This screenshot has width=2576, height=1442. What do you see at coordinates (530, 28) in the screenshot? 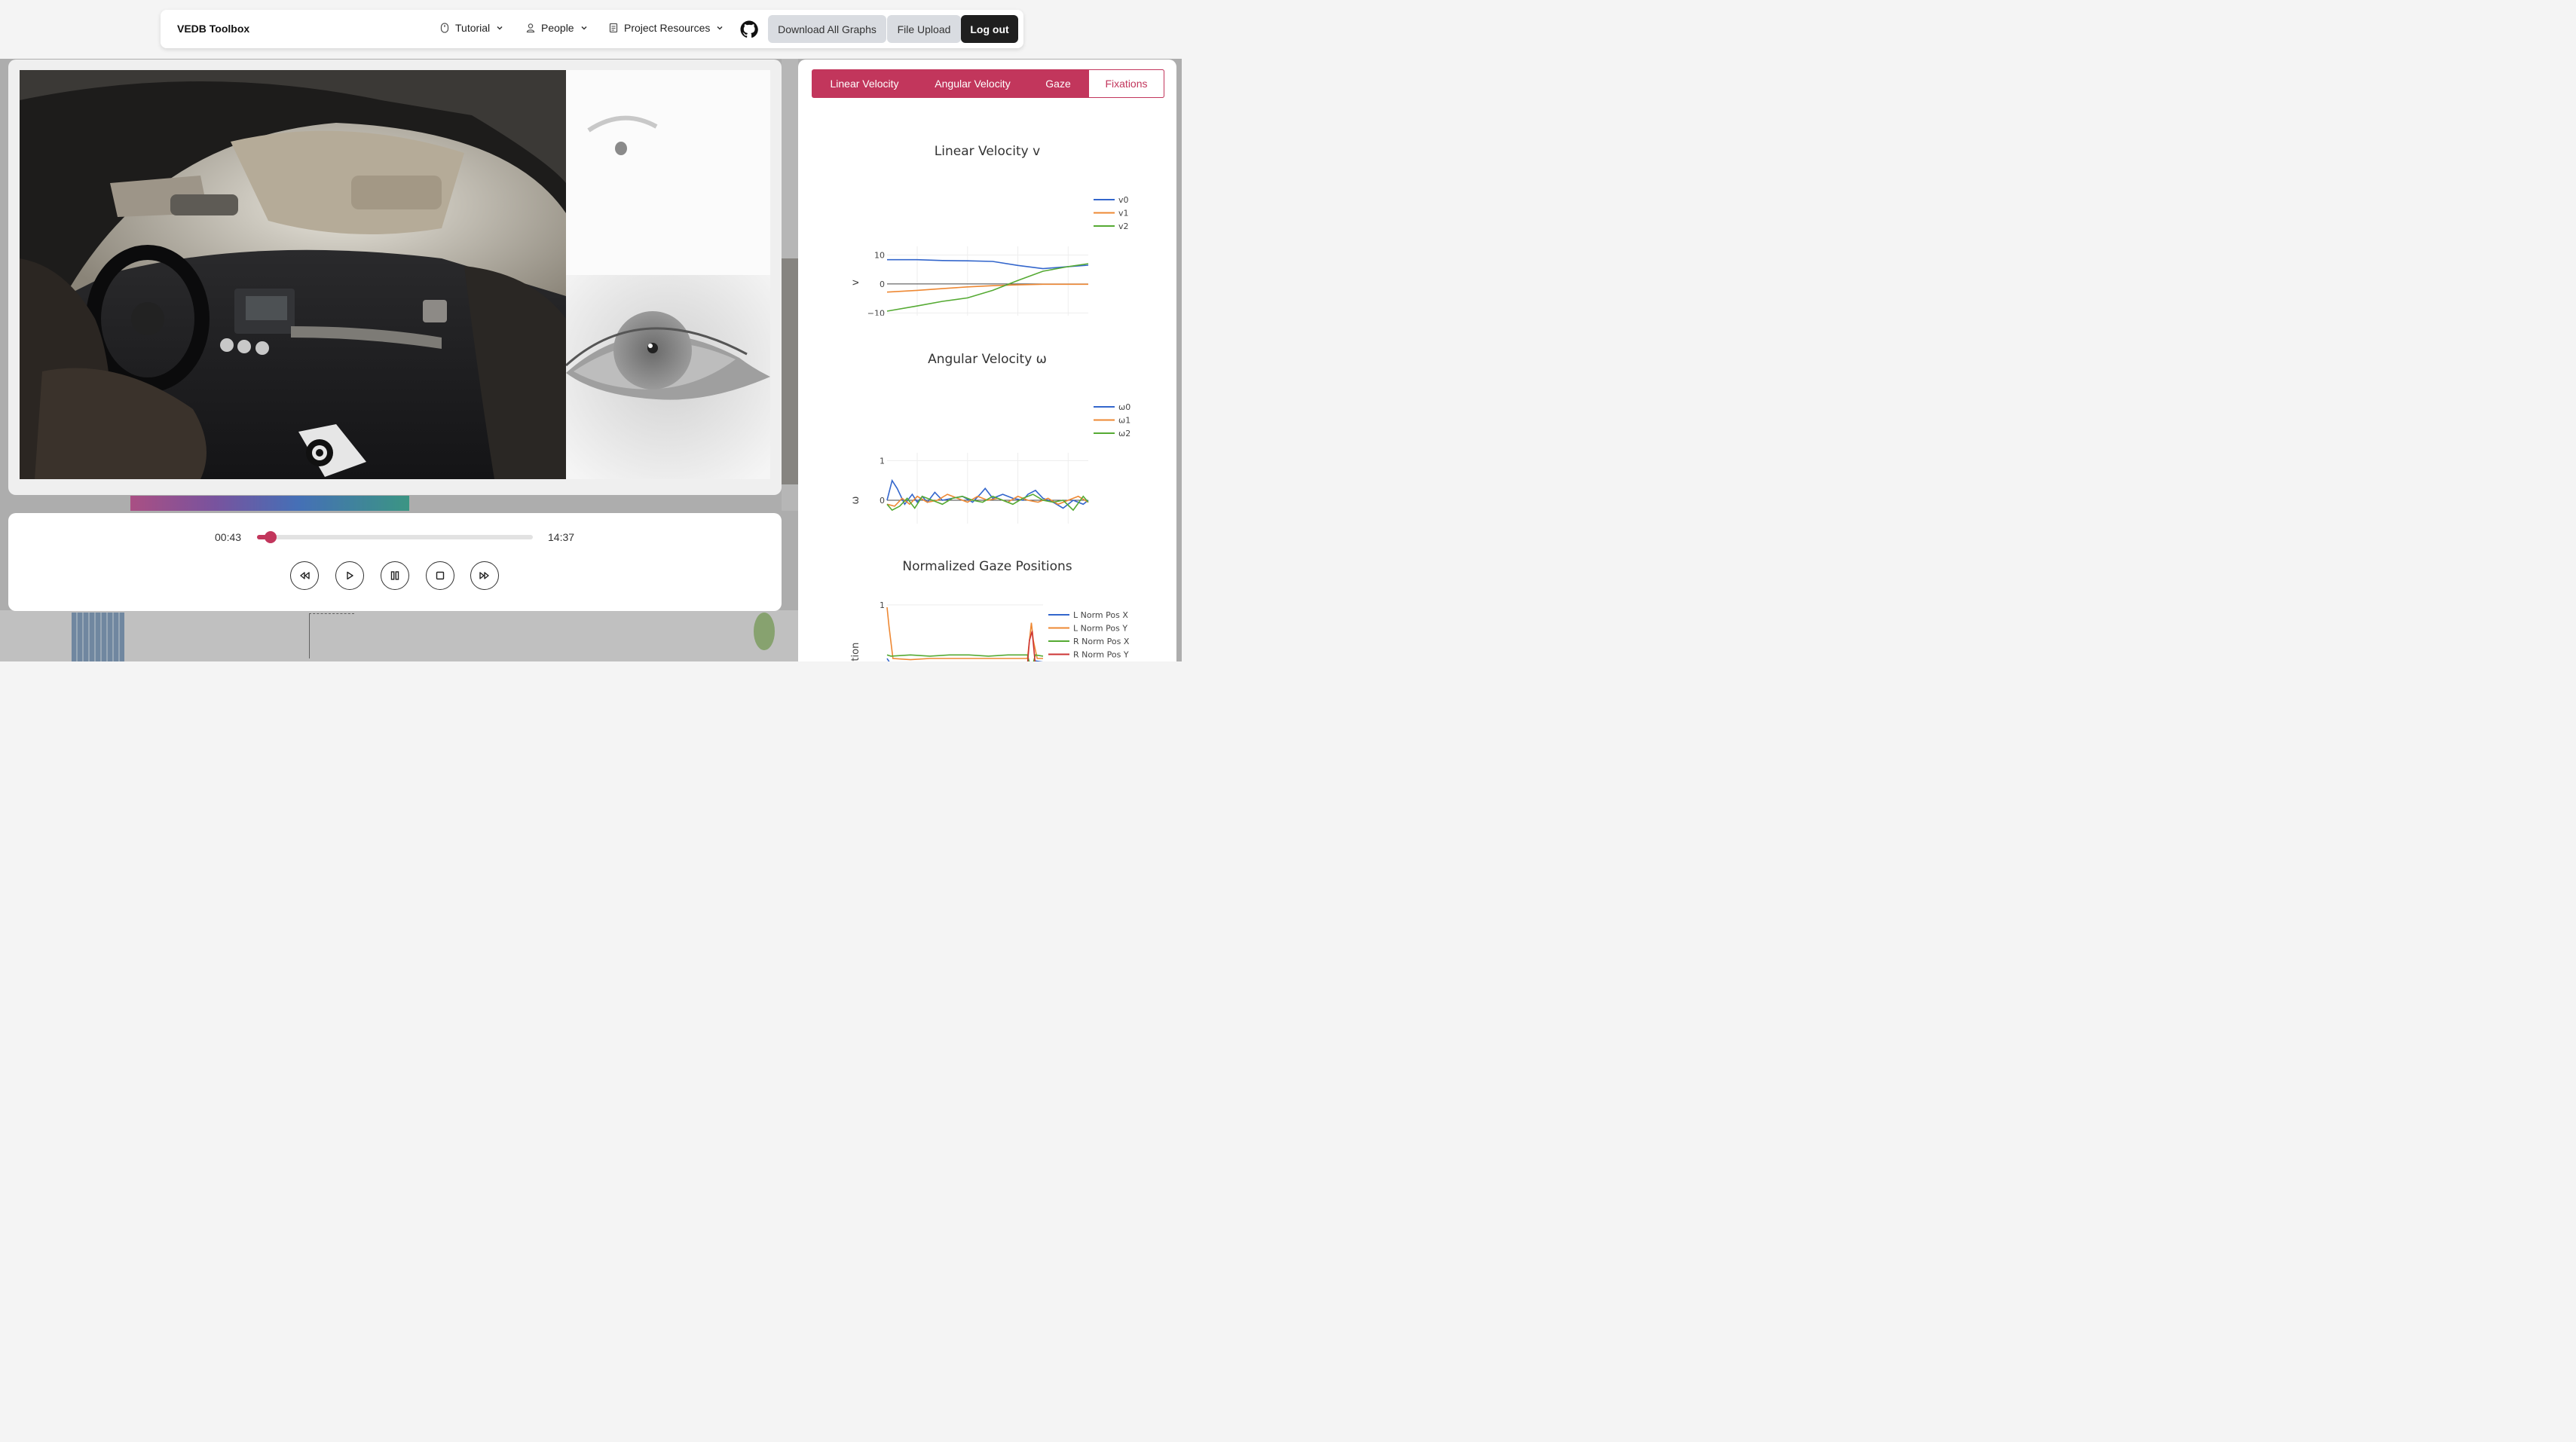
I see `person-icon` at bounding box center [530, 28].